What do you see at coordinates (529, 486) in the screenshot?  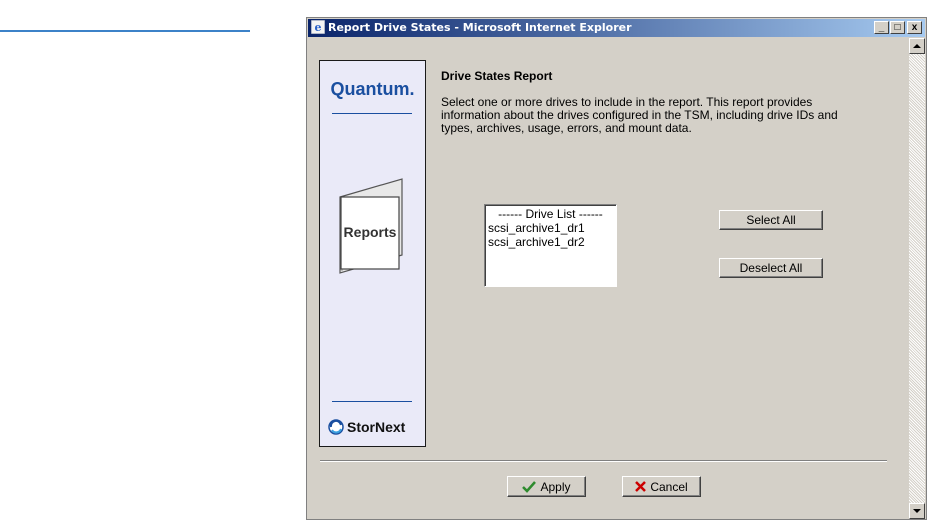 I see `checkmark-icon` at bounding box center [529, 486].